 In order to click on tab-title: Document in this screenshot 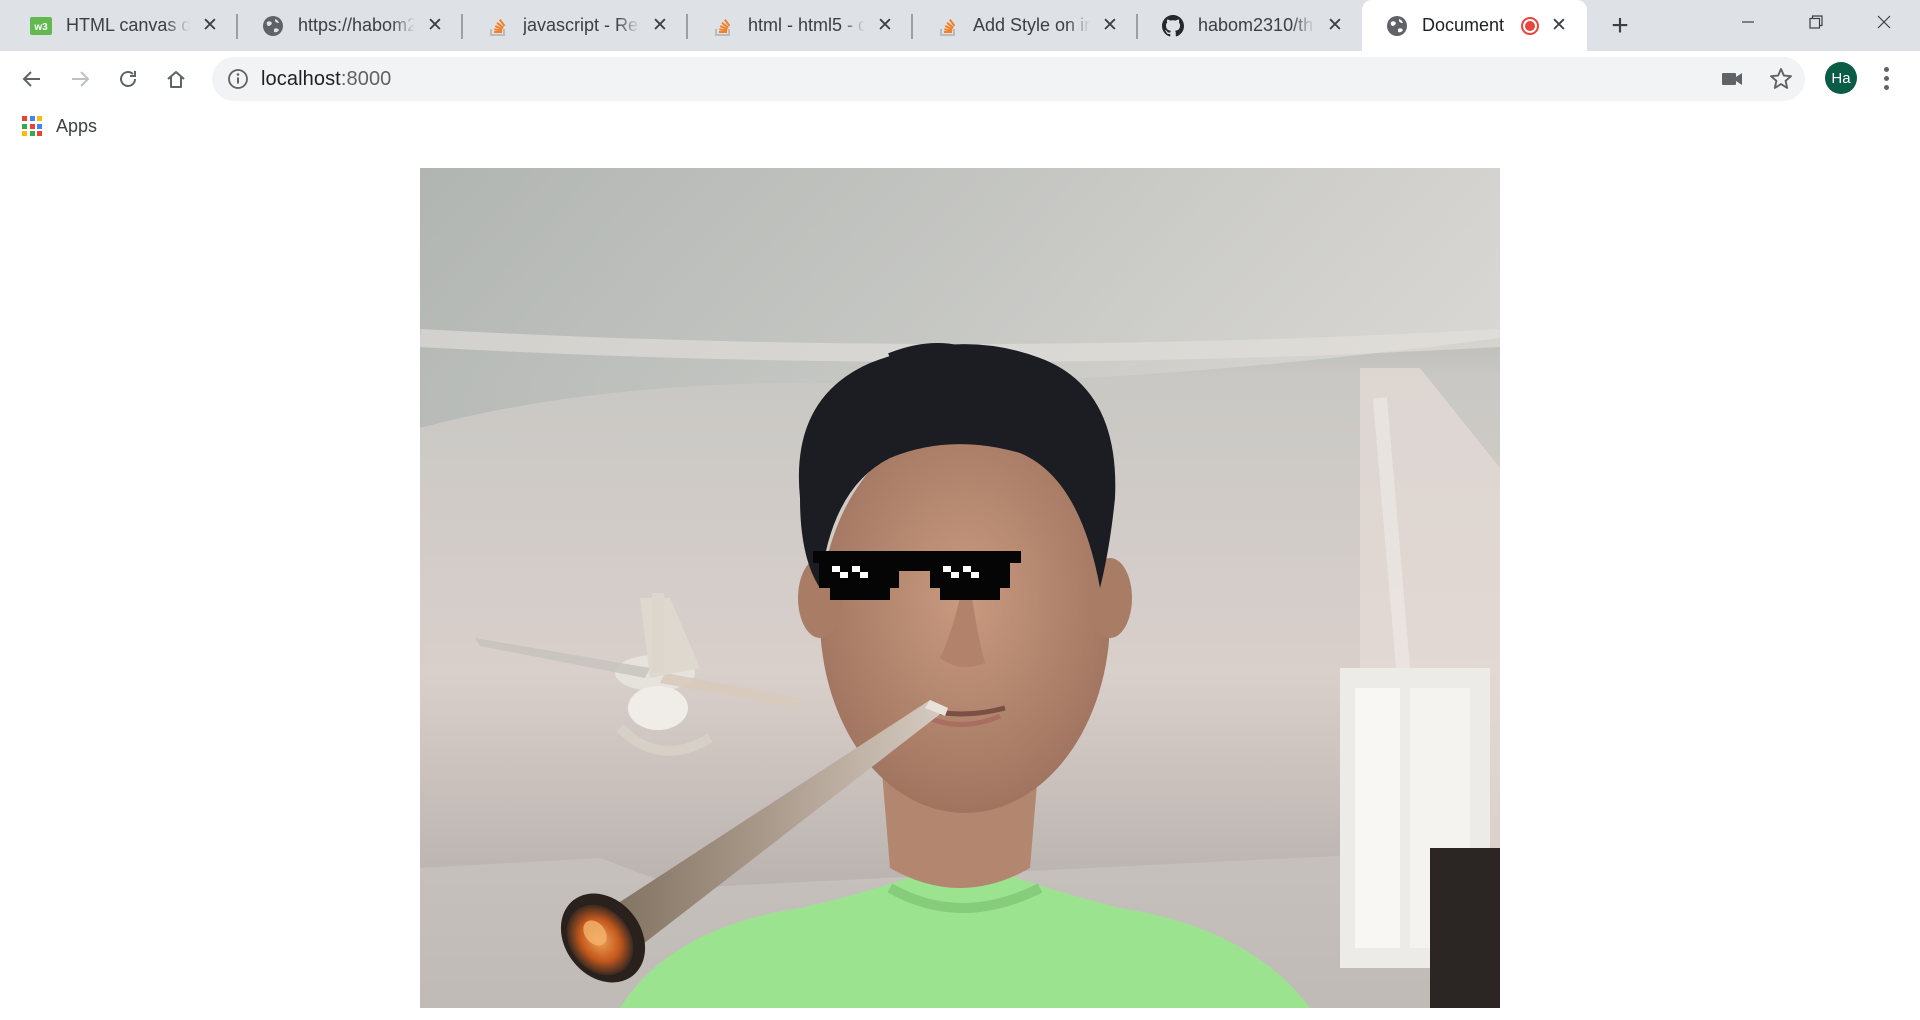, I will do `click(1463, 25)`.